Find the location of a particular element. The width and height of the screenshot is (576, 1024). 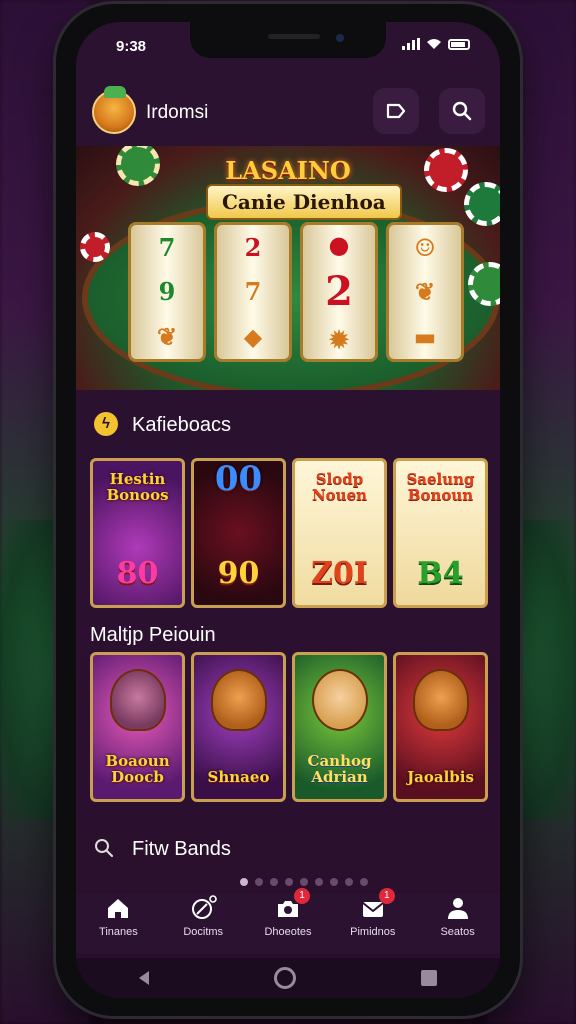

camera-lens is located at coordinates (340, 38).